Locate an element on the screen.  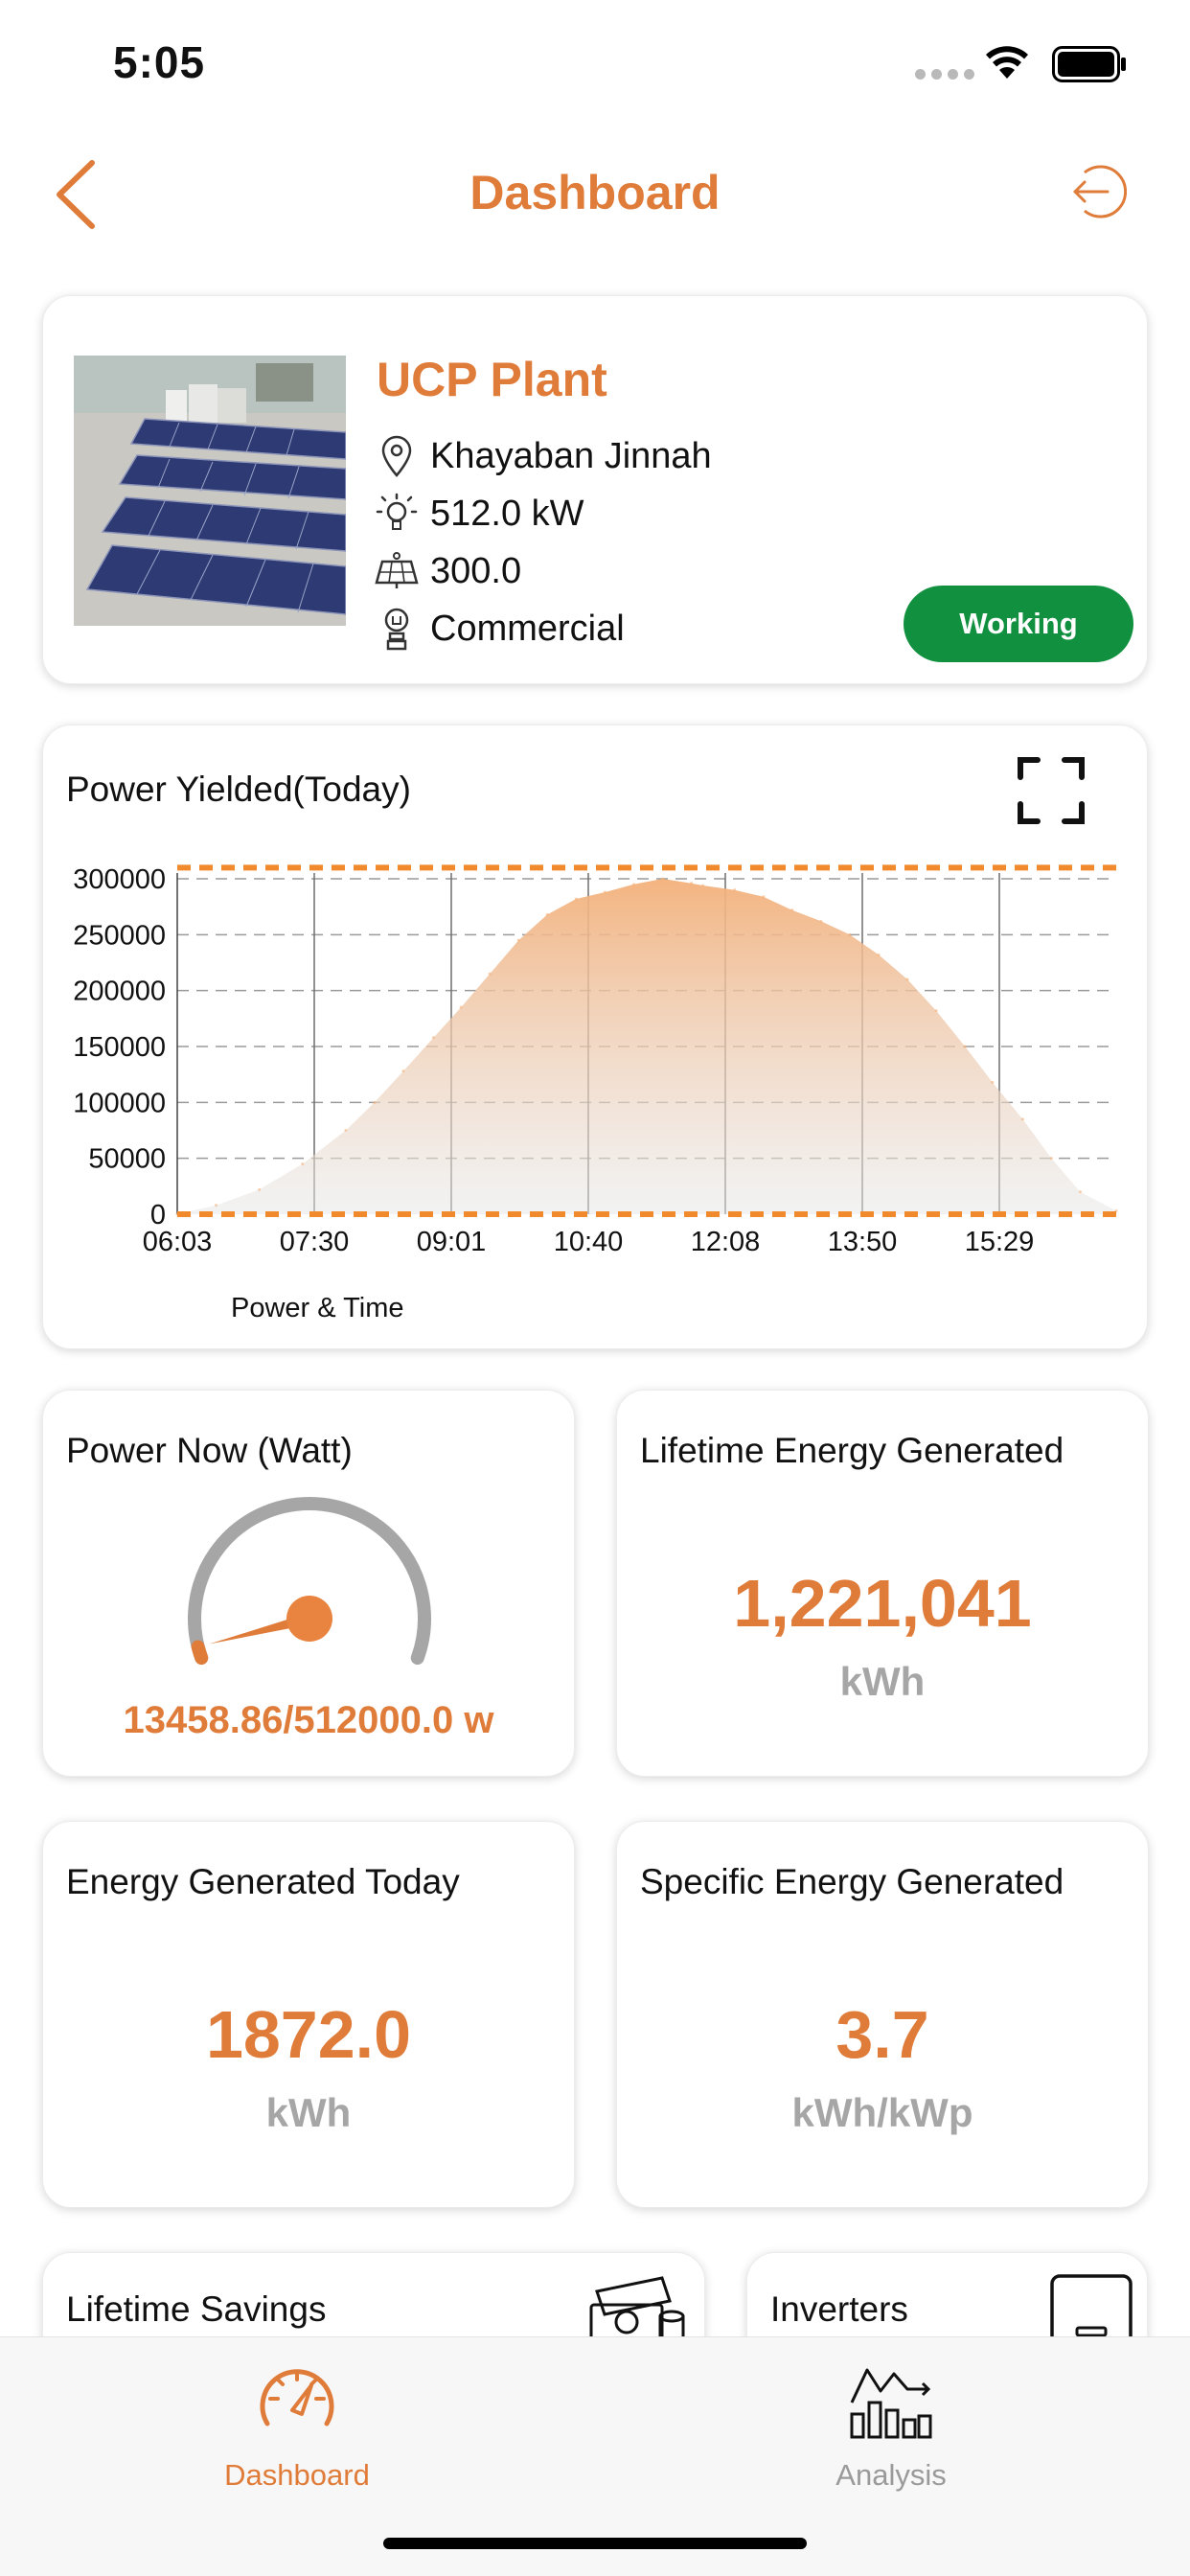
chart-footer-label: Power & Time is located at coordinates (318, 1308).